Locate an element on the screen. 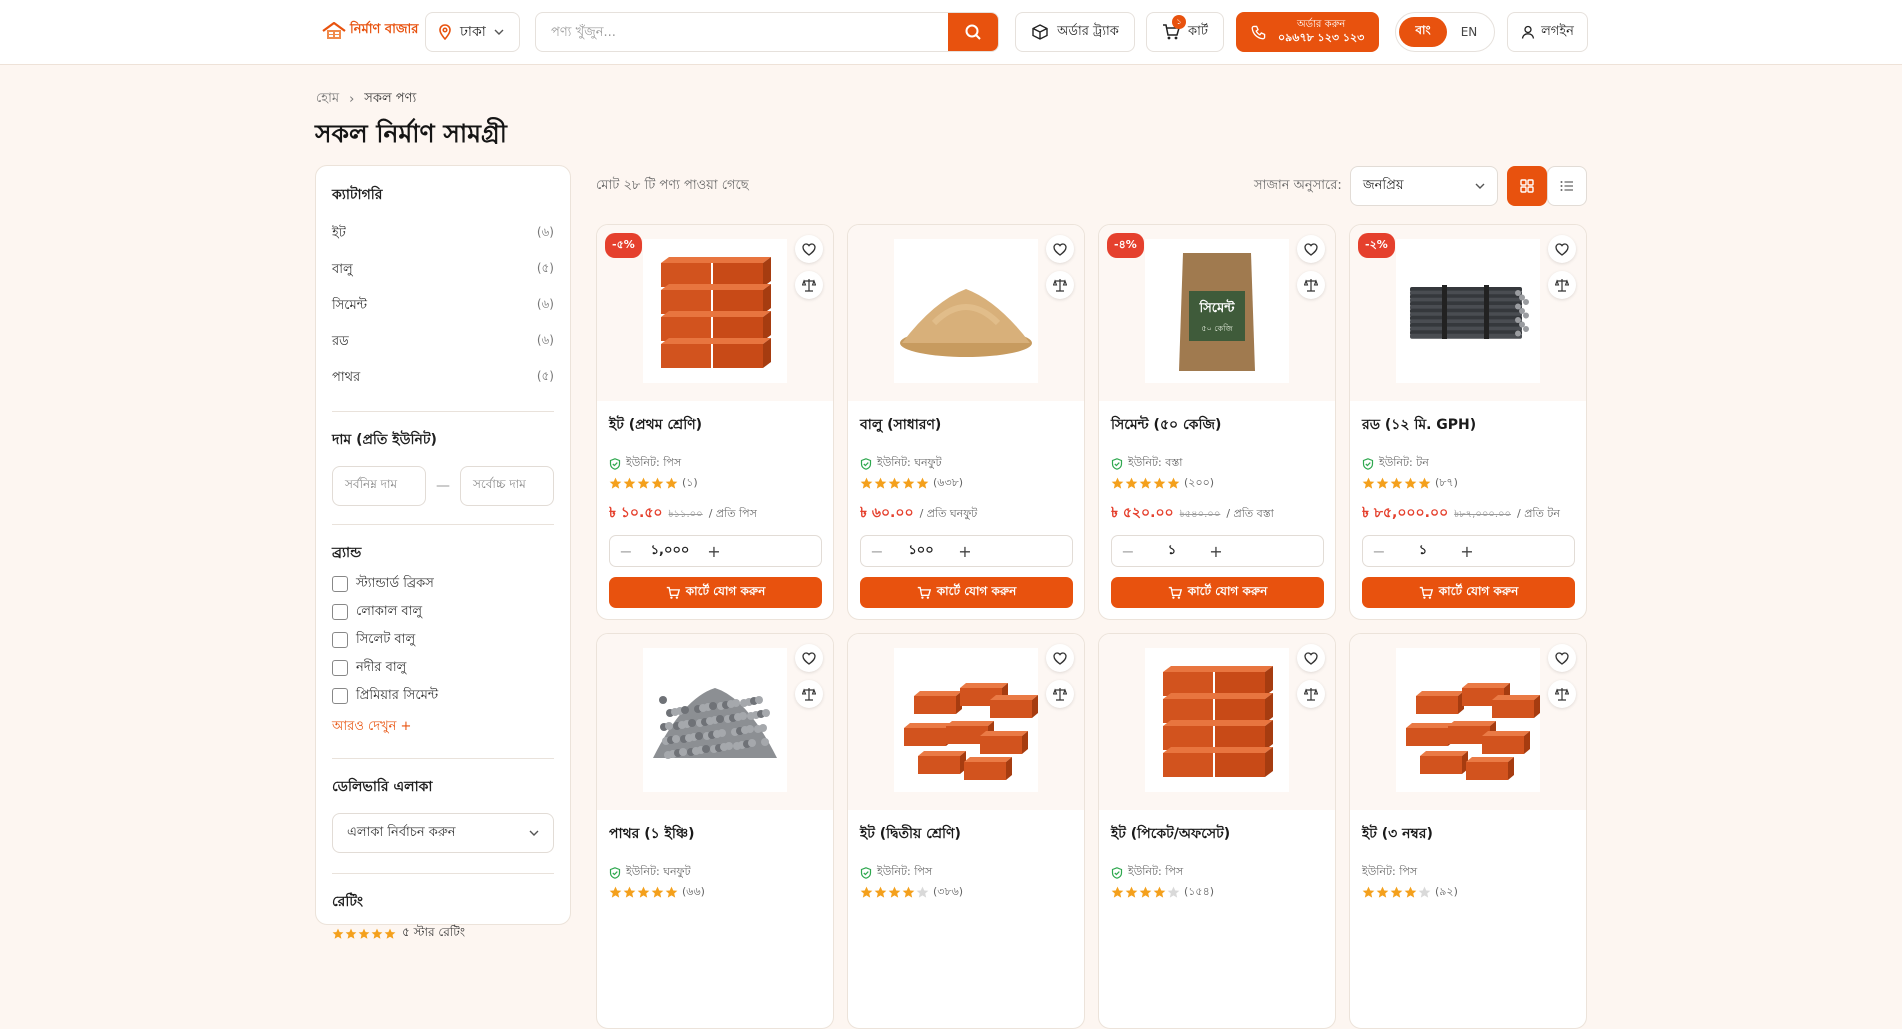 This screenshot has height=1029, width=1902. product-name: ইট (৩ নম্বর) is located at coordinates (1397, 834).